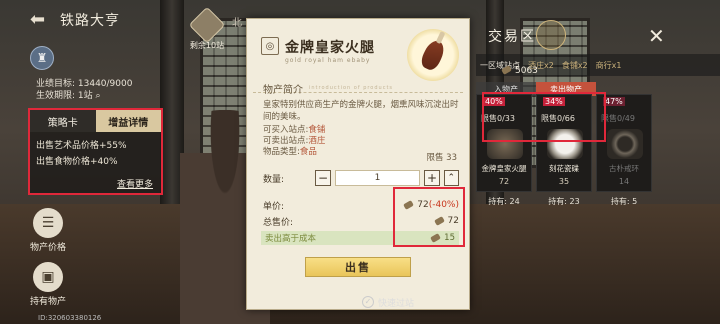 The height and width of the screenshot is (324, 720). I want to click on section-subtitle: introduction of products, so click(351, 88).